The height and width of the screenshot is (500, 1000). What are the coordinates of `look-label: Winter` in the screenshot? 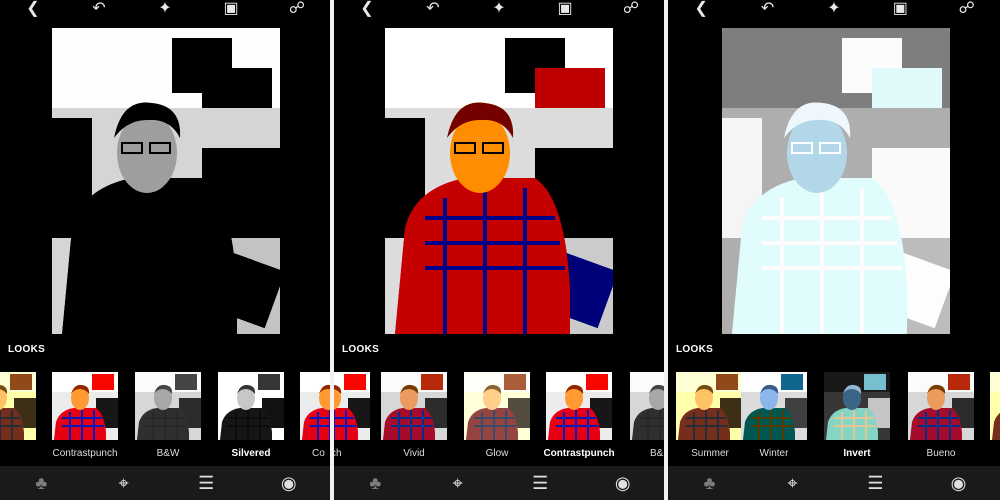 It's located at (774, 453).